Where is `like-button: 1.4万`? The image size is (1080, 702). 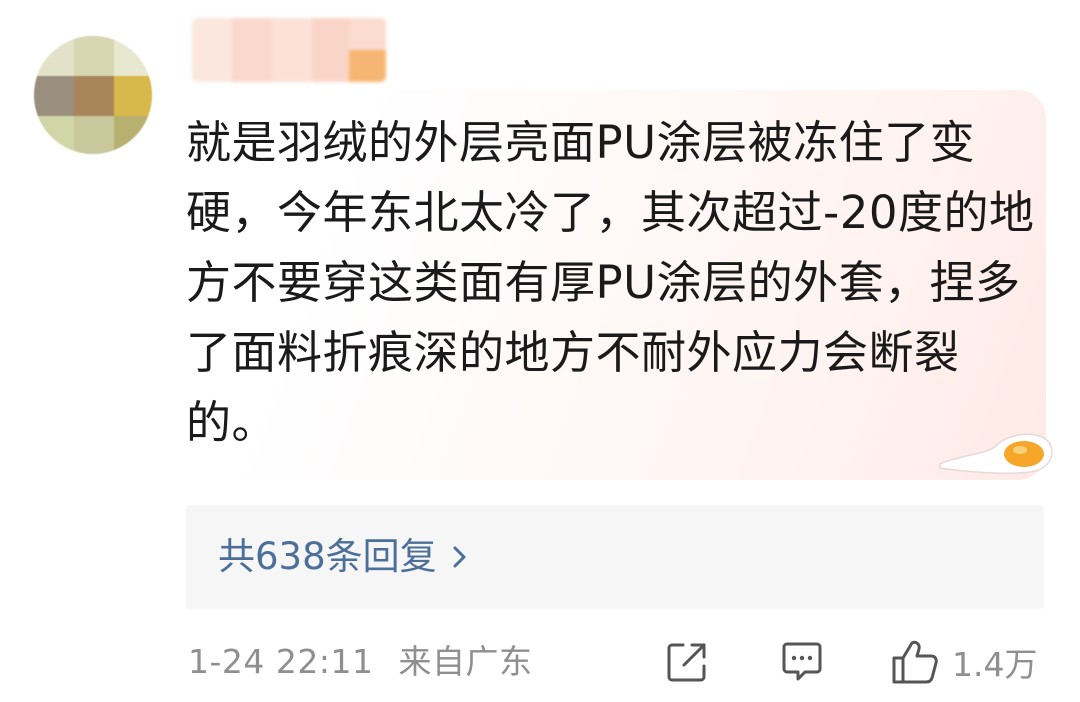
like-button: 1.4万 is located at coordinates (963, 662).